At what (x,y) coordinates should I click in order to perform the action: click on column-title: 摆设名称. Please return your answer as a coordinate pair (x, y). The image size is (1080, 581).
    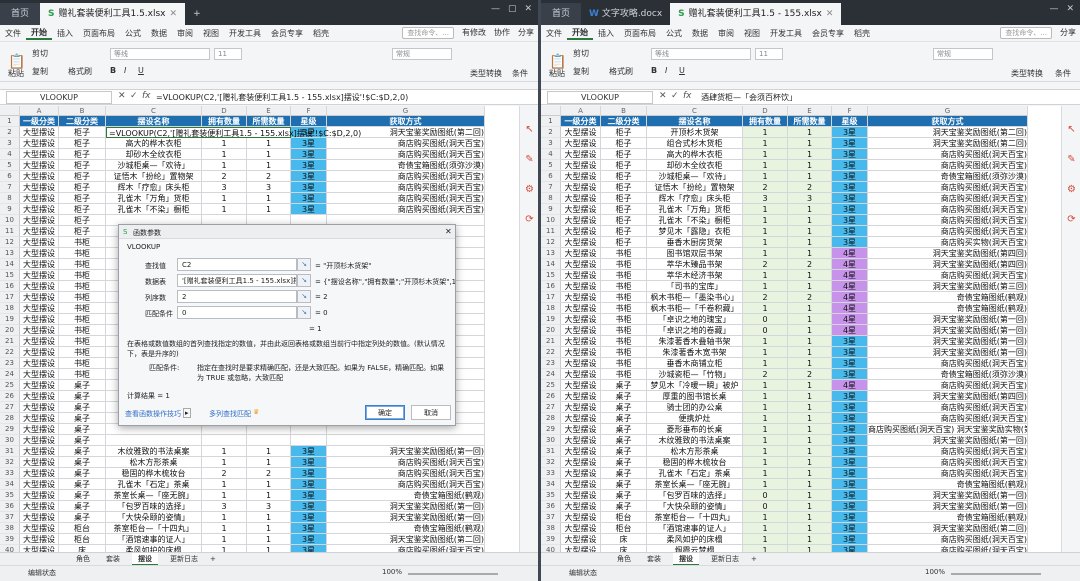
    Looking at the image, I should click on (154, 121).